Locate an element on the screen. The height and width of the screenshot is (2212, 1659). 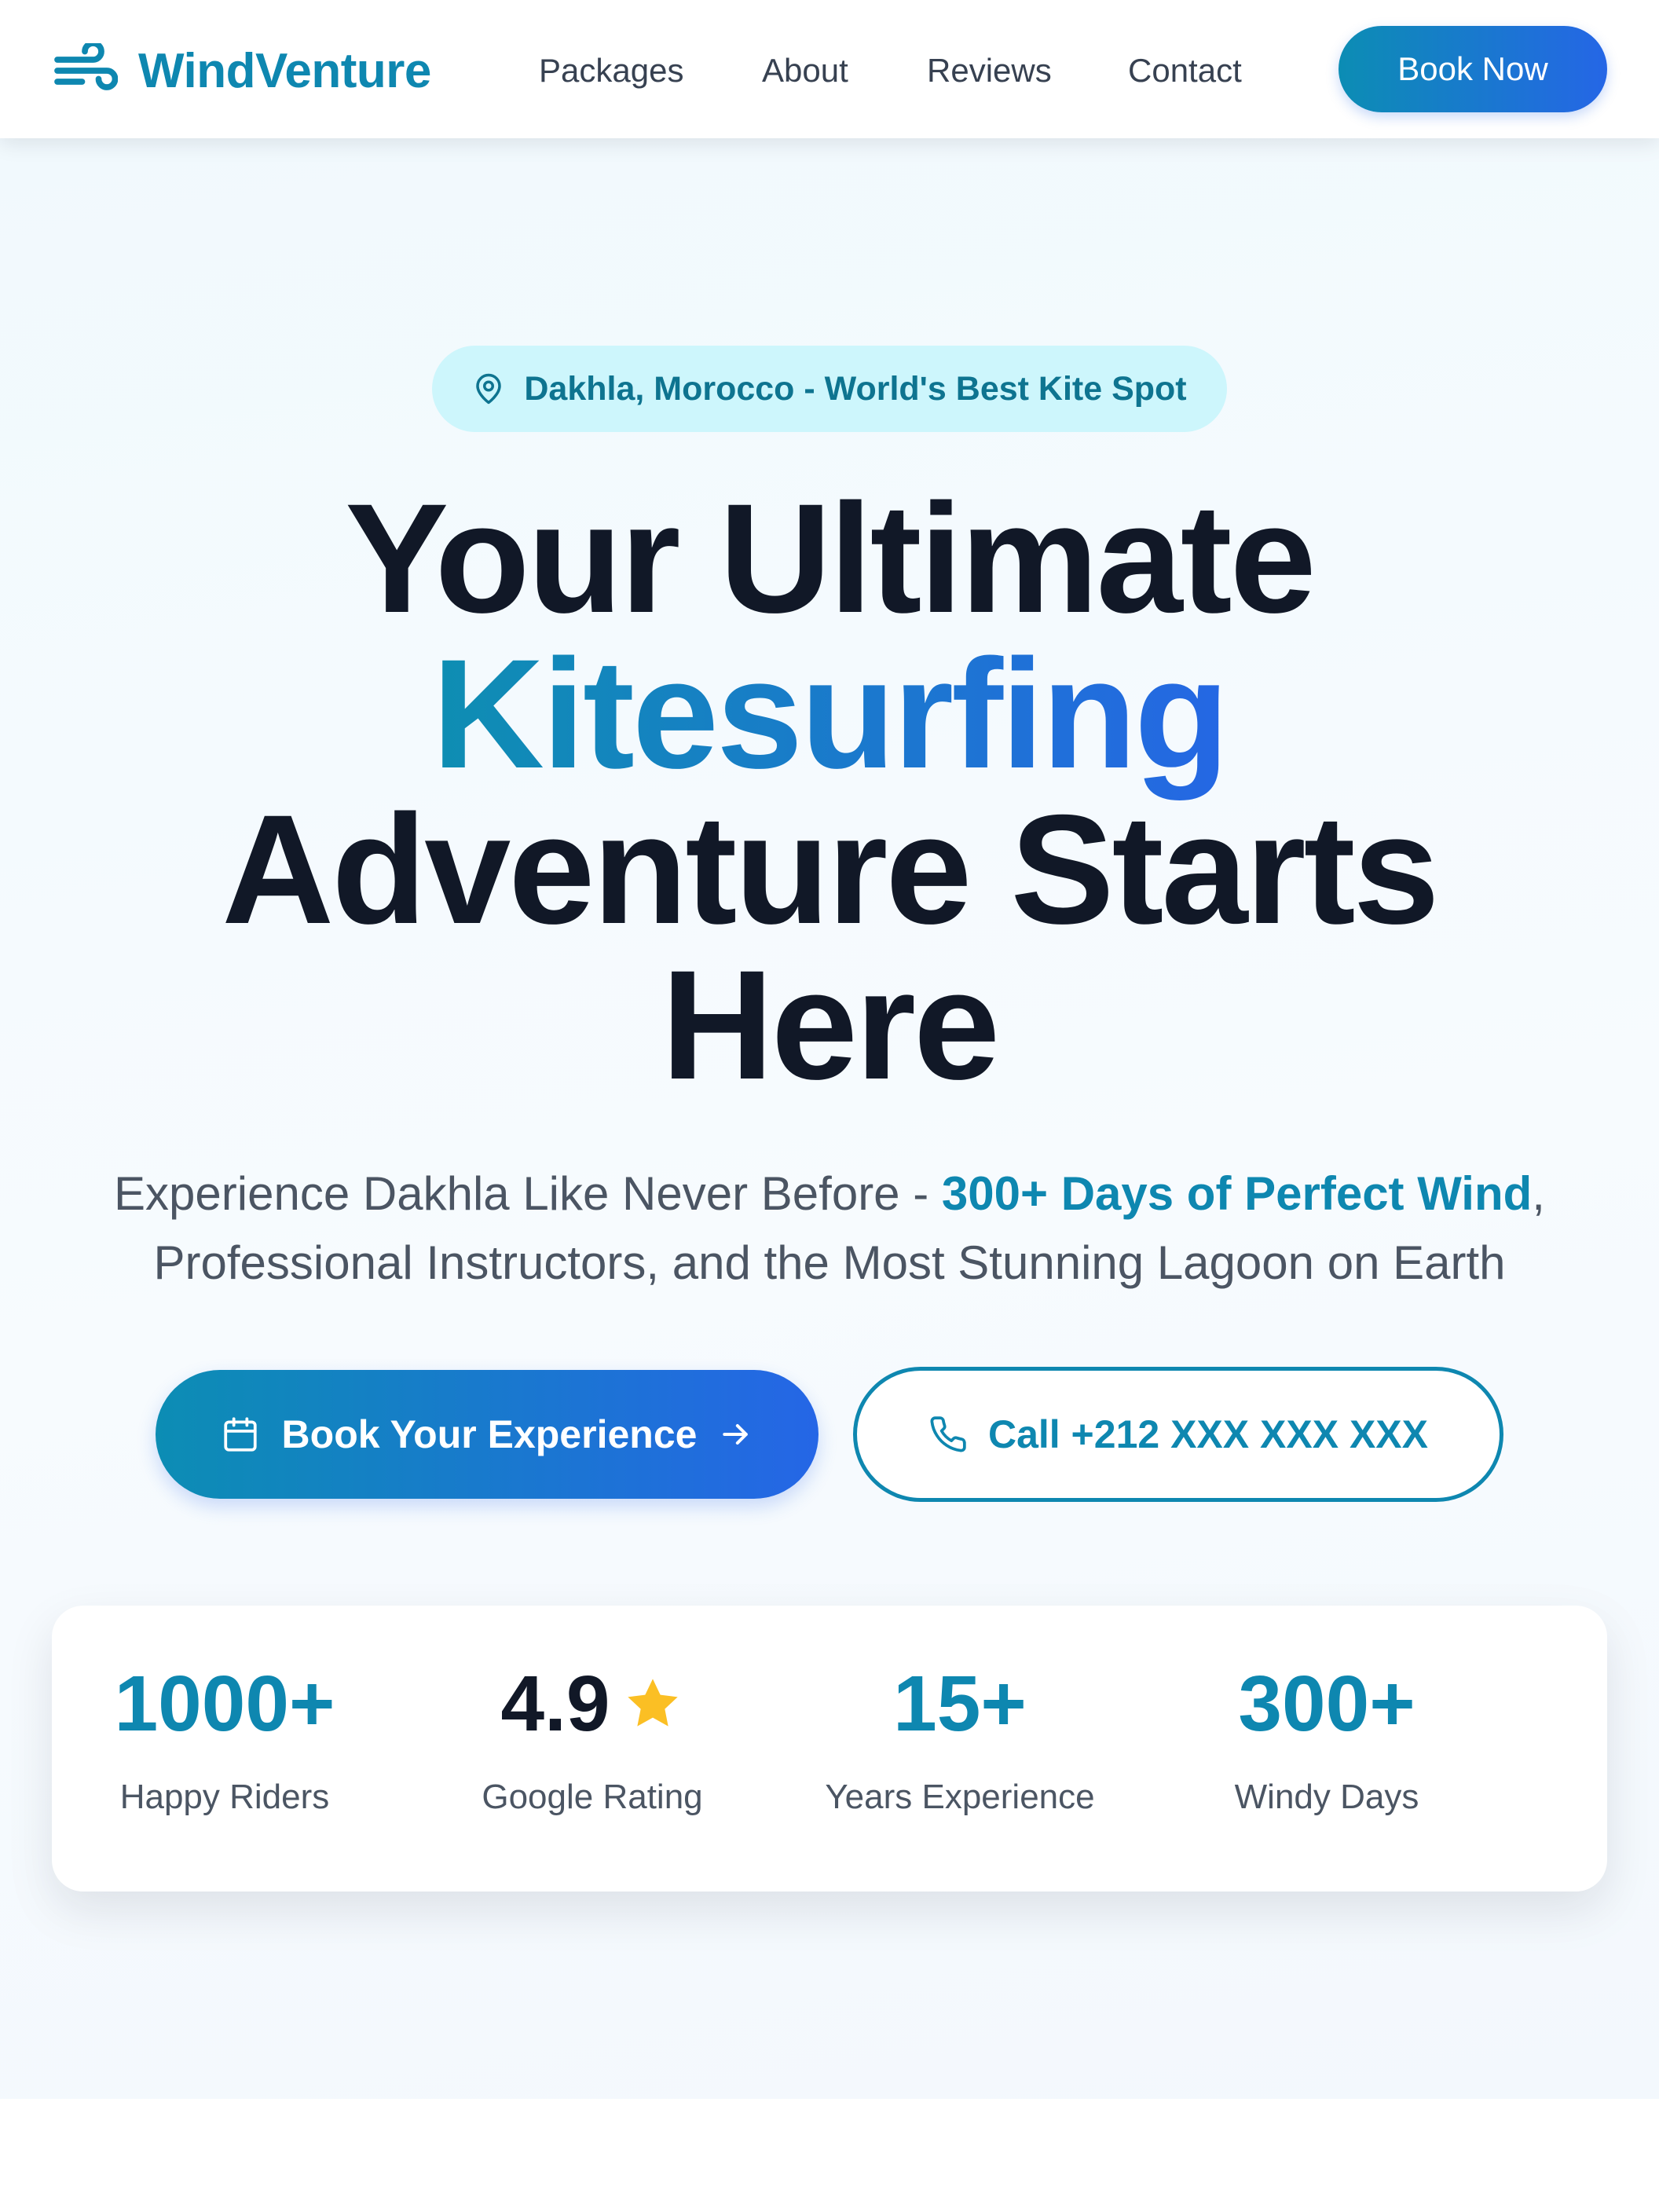
stat-value-row: 4.9 is located at coordinates (592, 1704).